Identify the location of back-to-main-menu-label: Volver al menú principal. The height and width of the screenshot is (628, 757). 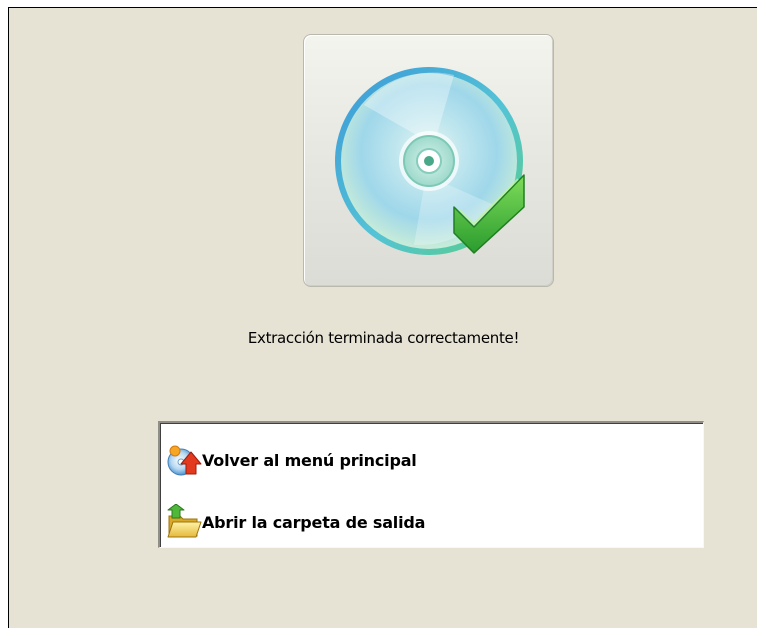
(309, 460).